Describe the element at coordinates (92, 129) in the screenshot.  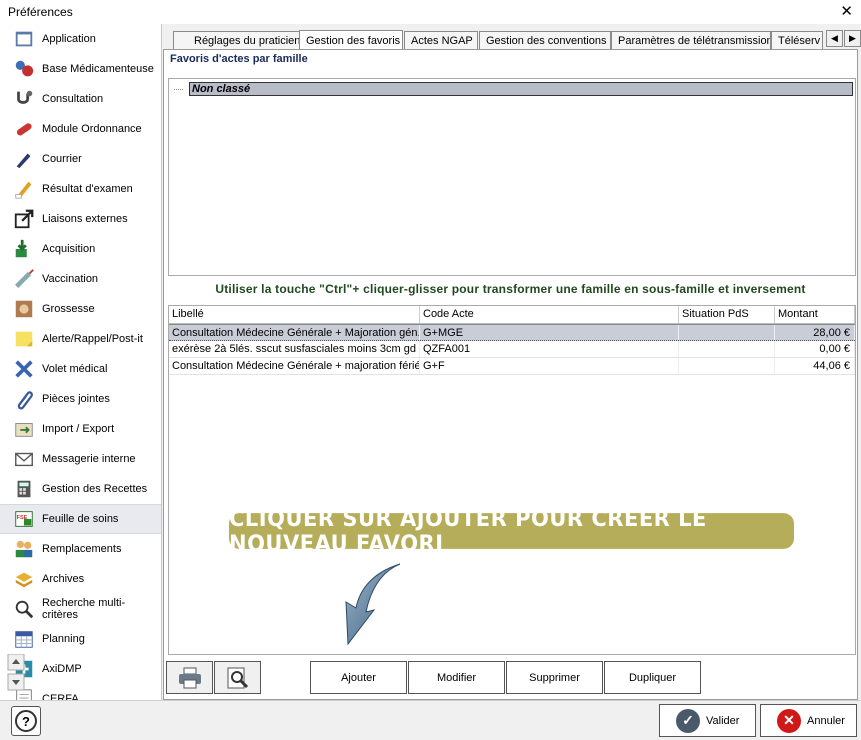
I see `sidebar-item-label: Module Ordonnance` at that location.